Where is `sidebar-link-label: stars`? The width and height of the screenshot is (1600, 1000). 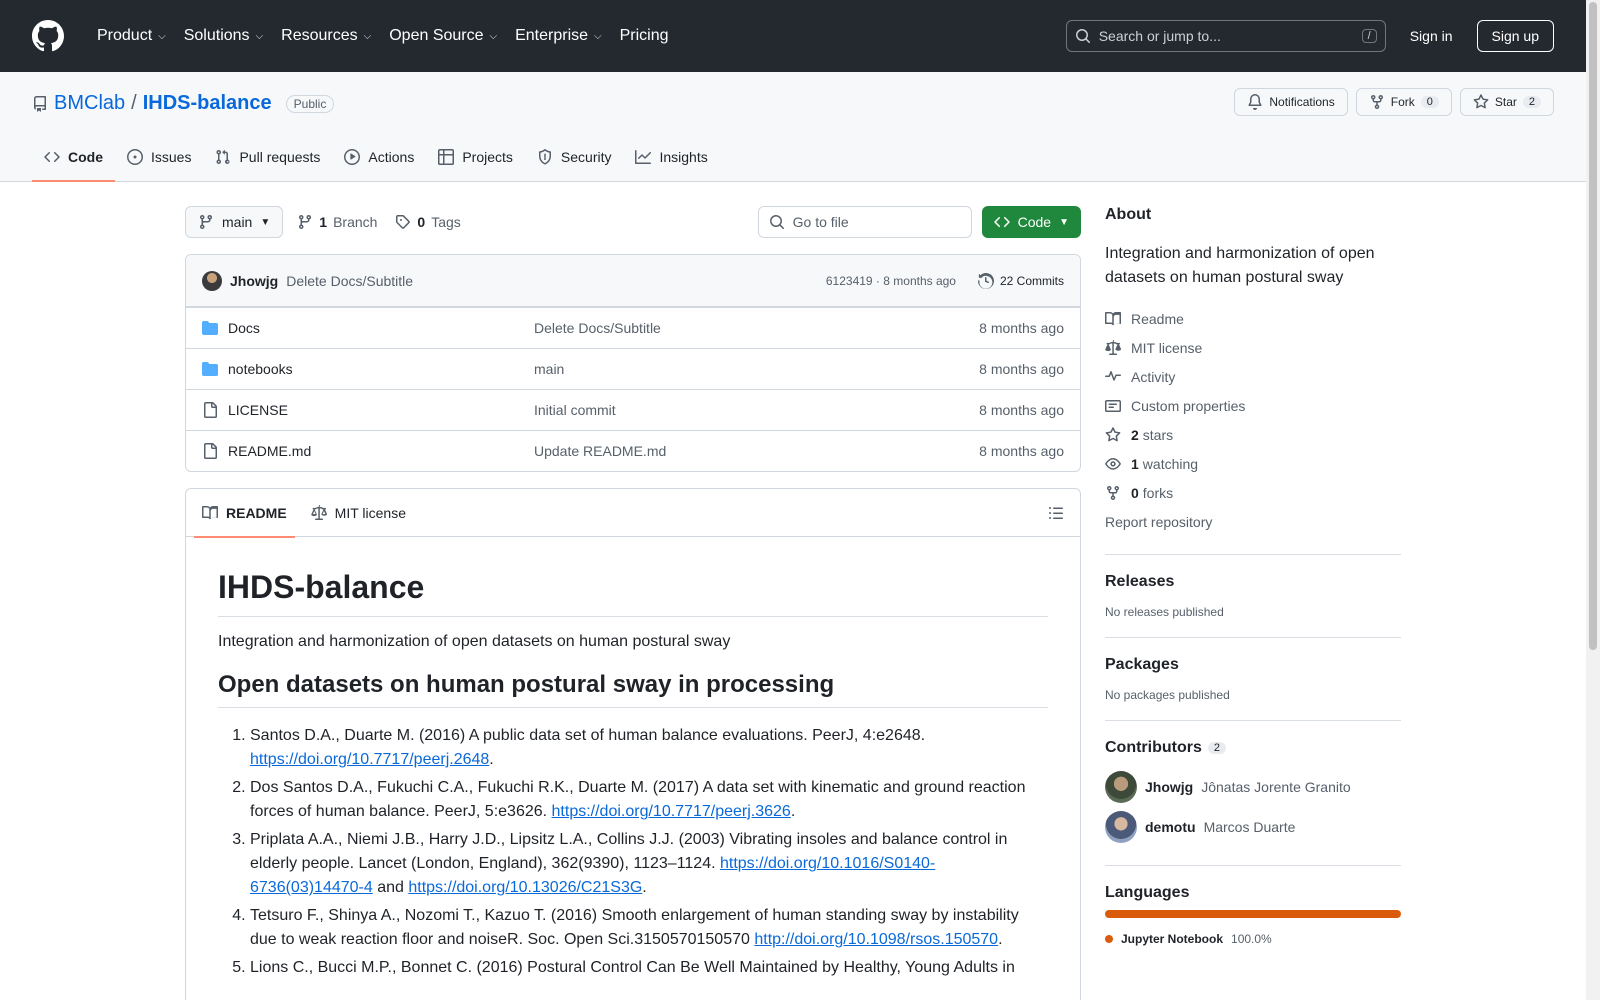 sidebar-link-label: stars is located at coordinates (1158, 434).